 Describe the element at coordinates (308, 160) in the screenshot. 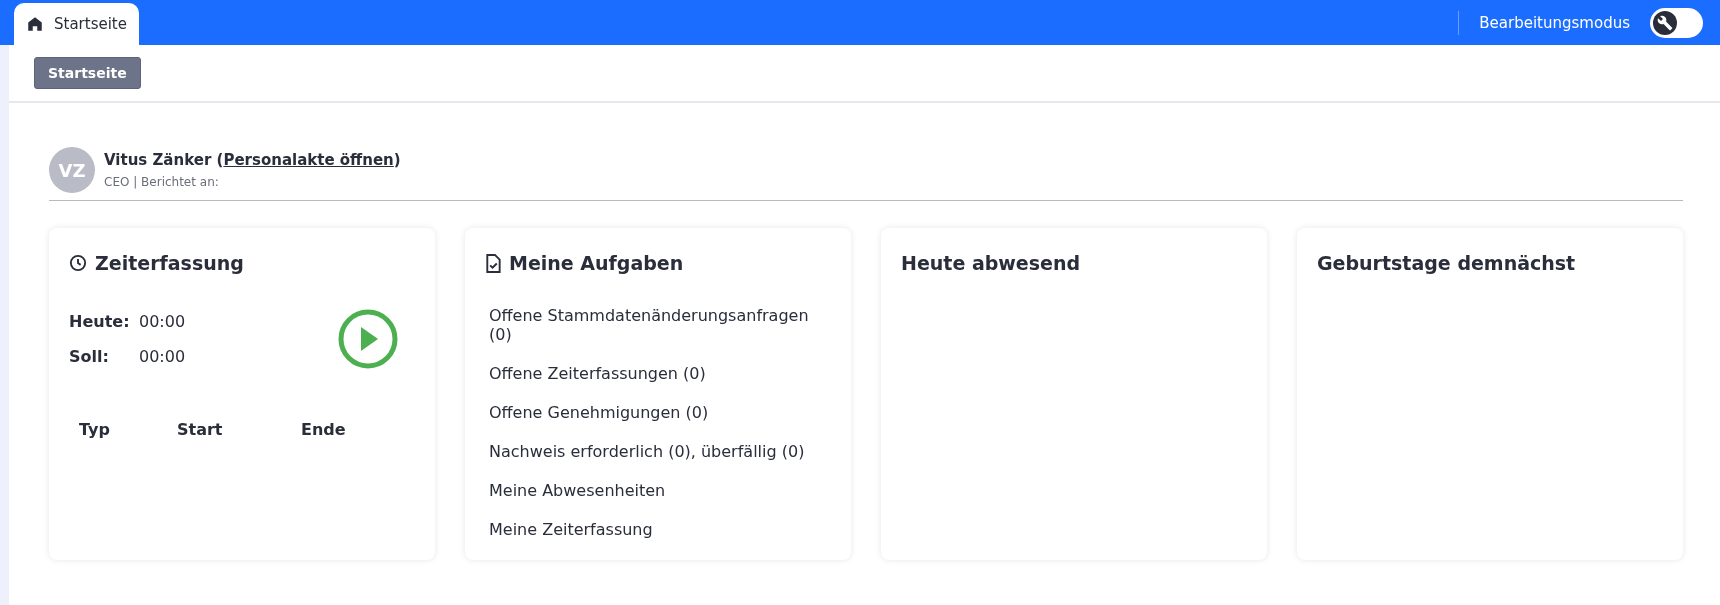

I see `personnel-file-link: Personalakte öffnen` at that location.